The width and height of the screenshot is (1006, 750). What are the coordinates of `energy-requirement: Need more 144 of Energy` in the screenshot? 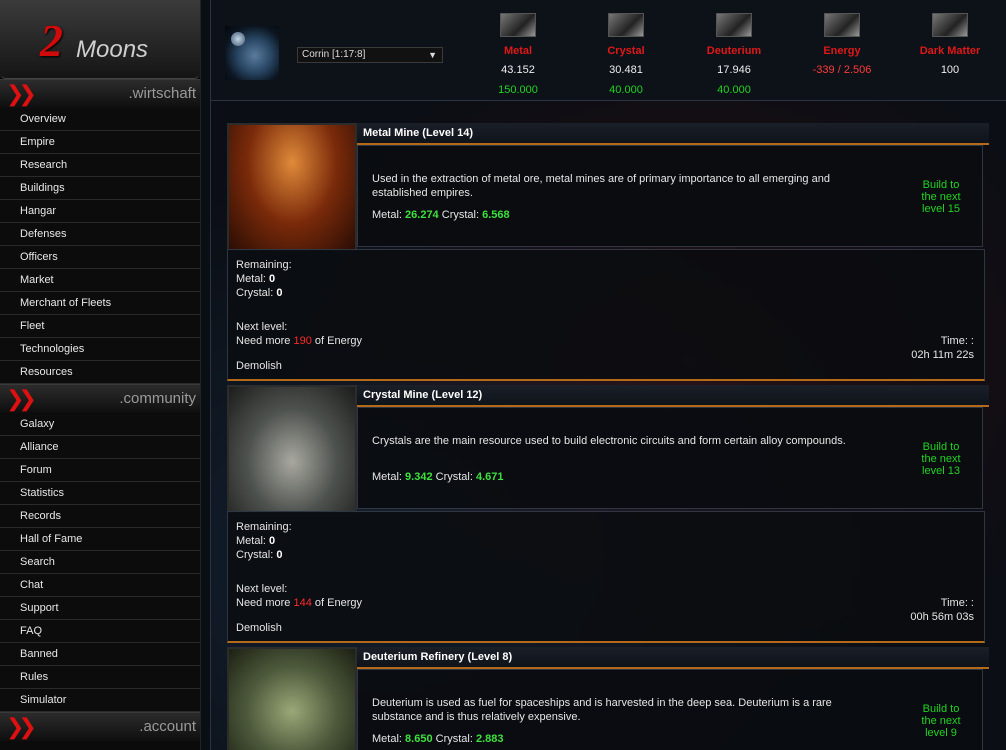 It's located at (299, 603).